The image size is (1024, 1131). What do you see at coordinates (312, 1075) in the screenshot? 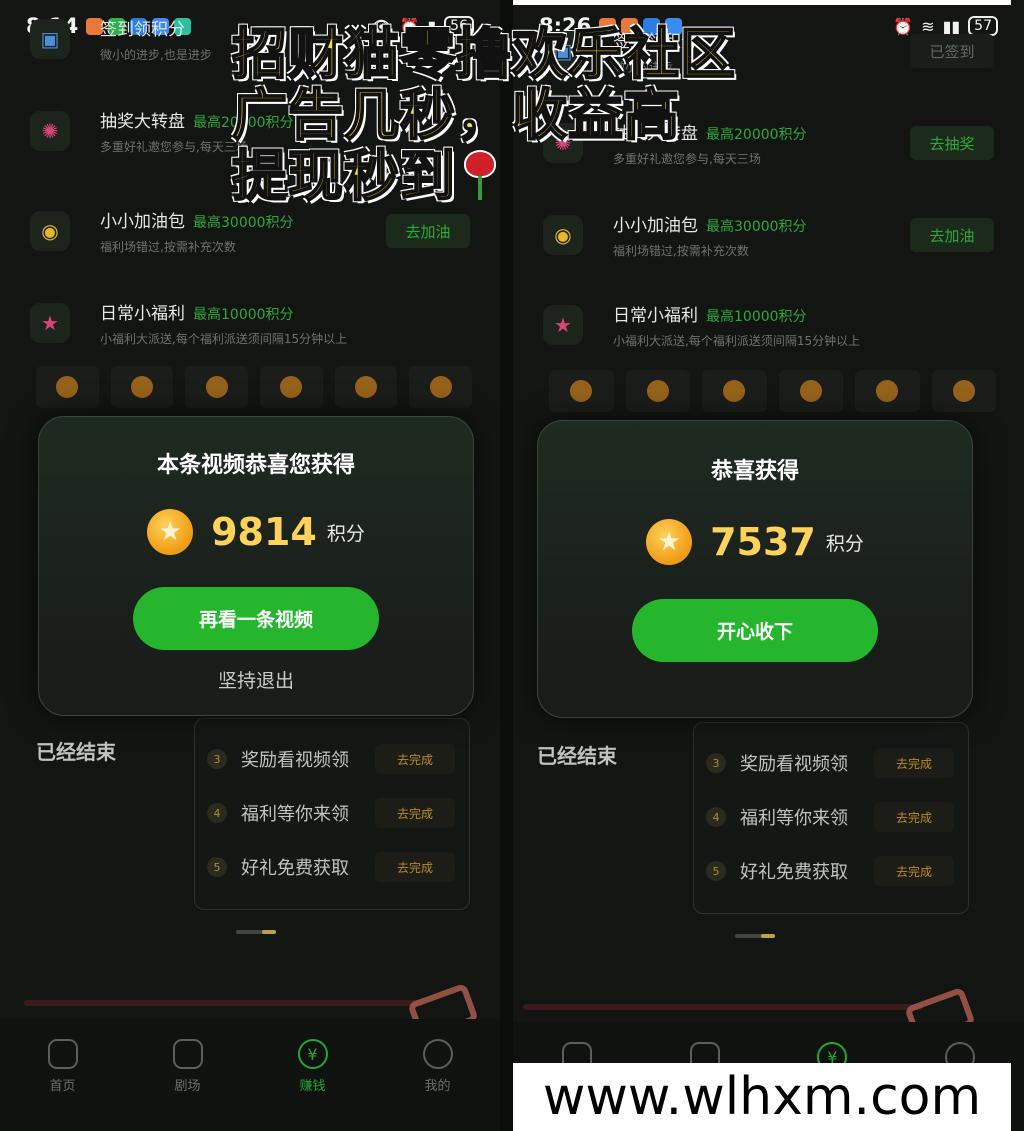
I see `nav-item-earn: ¥ 赚钱` at bounding box center [312, 1075].